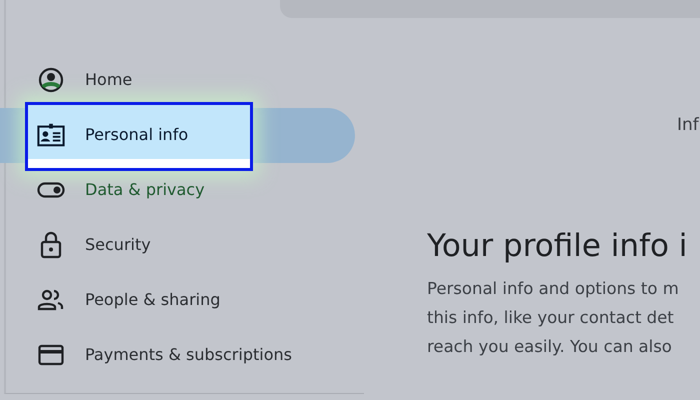 This screenshot has height=400, width=700. What do you see at coordinates (51, 79) in the screenshot?
I see `account-circle-icon` at bounding box center [51, 79].